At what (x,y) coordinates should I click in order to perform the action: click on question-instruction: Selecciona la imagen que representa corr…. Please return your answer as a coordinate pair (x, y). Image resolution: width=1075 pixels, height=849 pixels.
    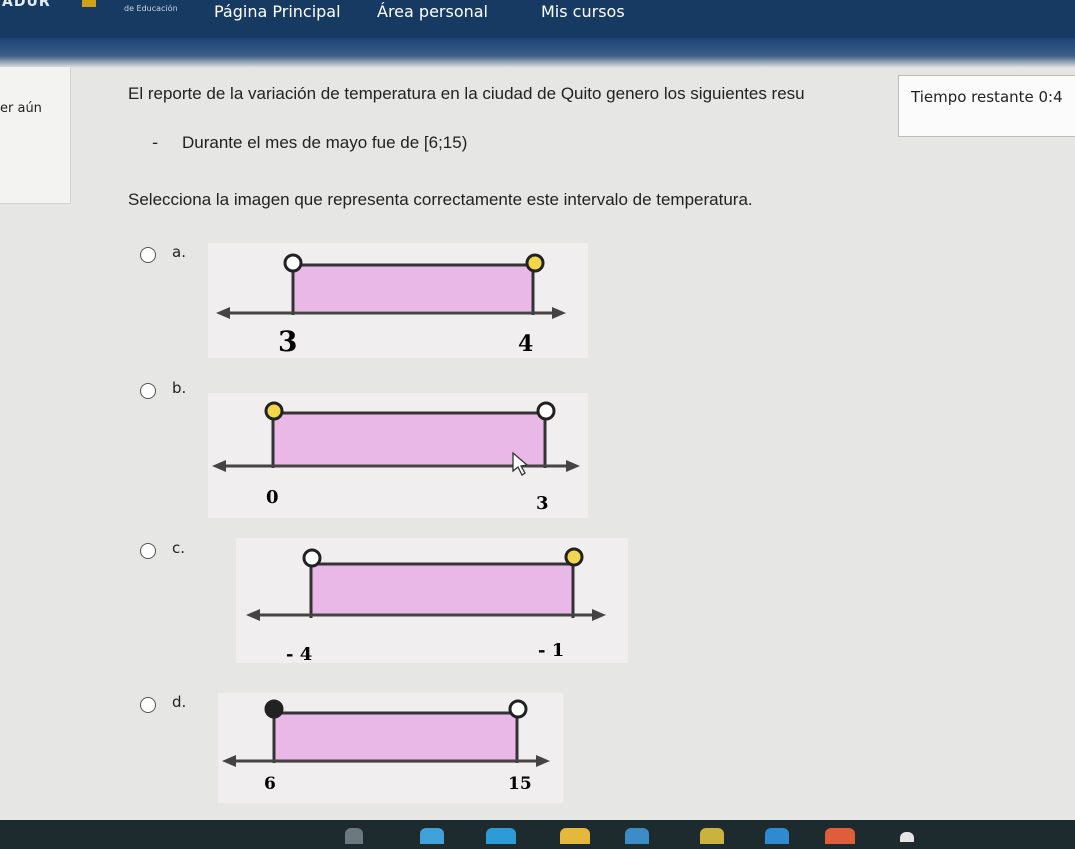
    Looking at the image, I should click on (440, 199).